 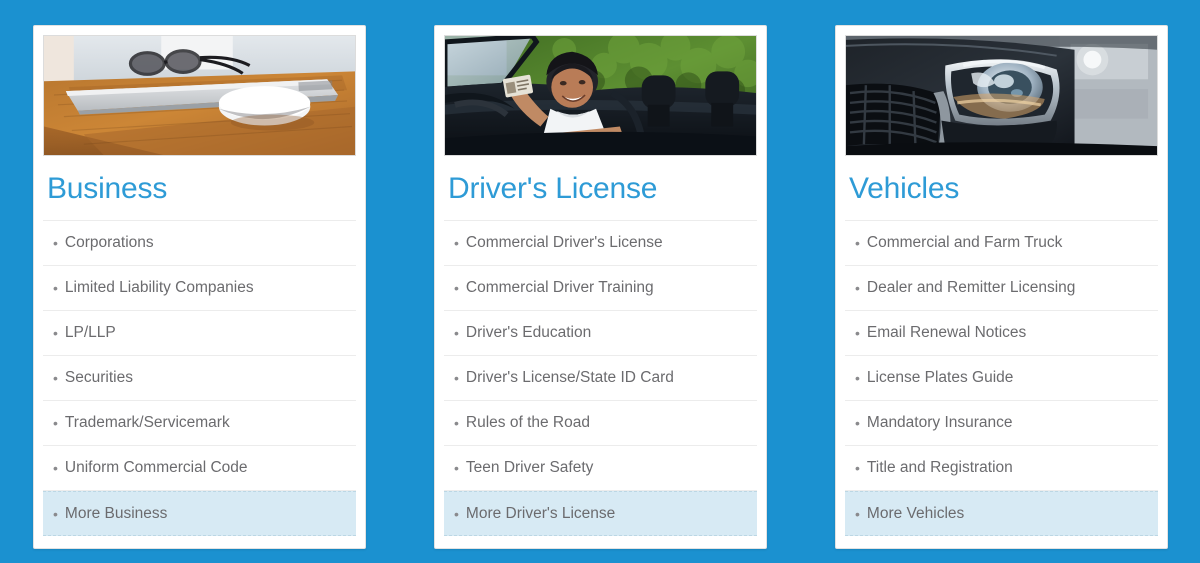 What do you see at coordinates (600, 333) in the screenshot?
I see `list-item: • Driver's Education` at bounding box center [600, 333].